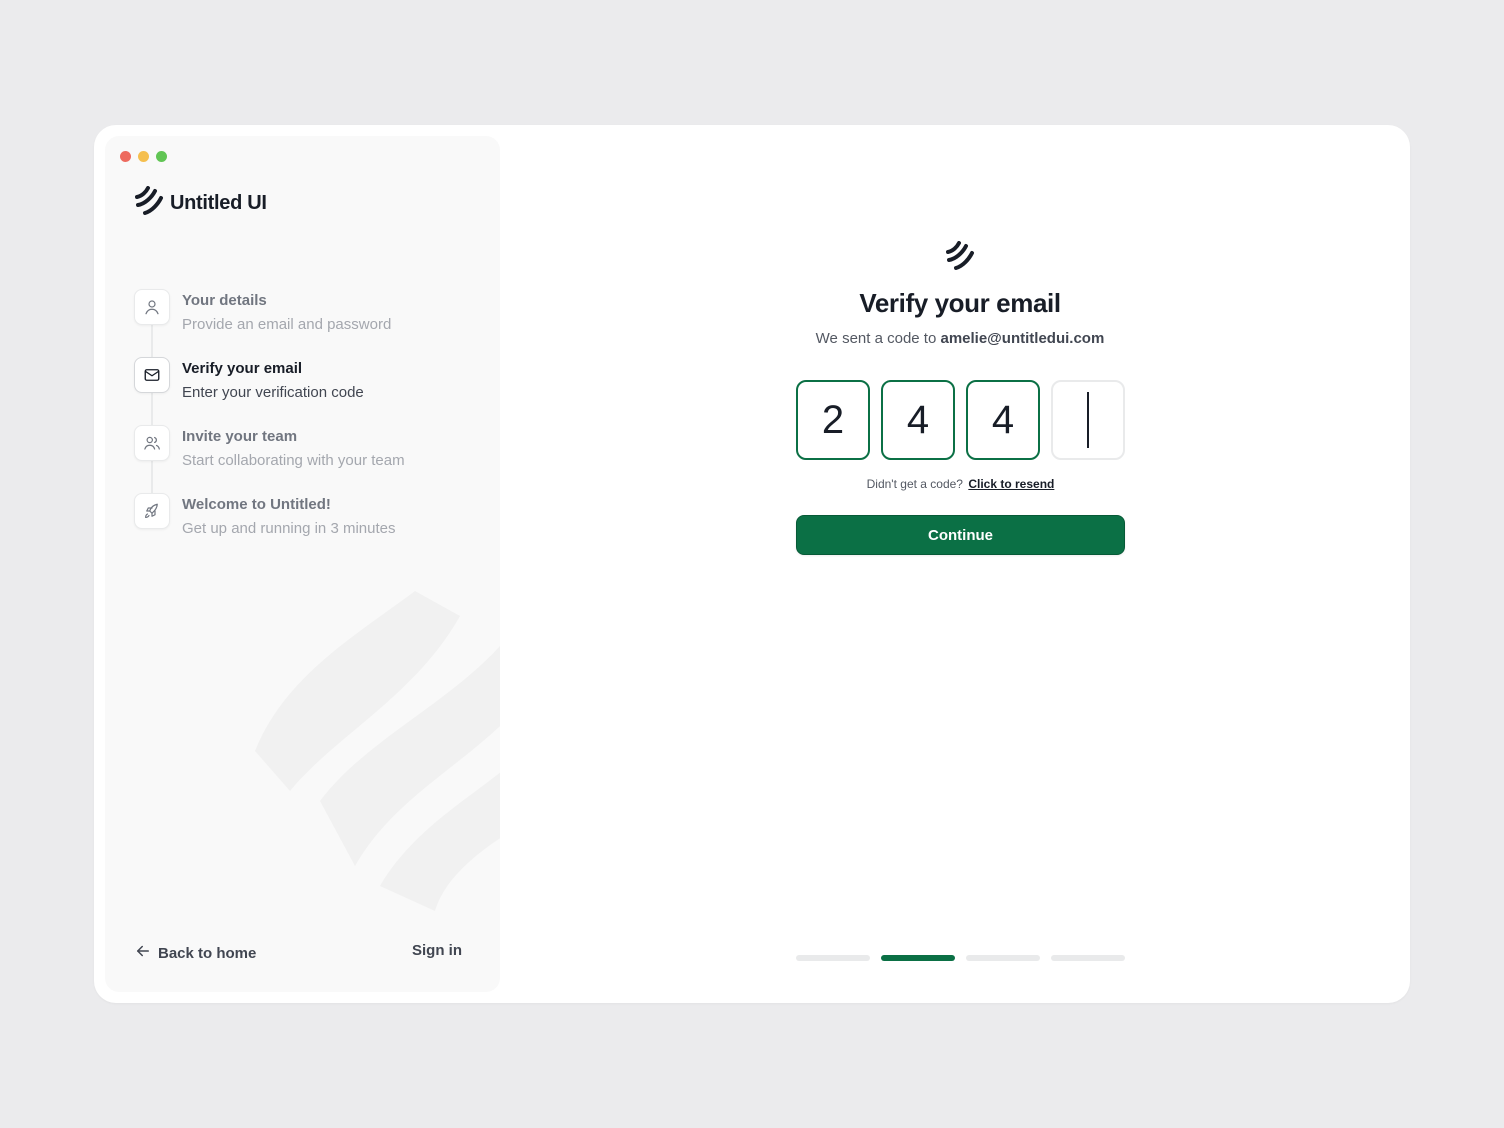 This screenshot has height=1128, width=1504. I want to click on back-to-home-link: Back to home, so click(195, 953).